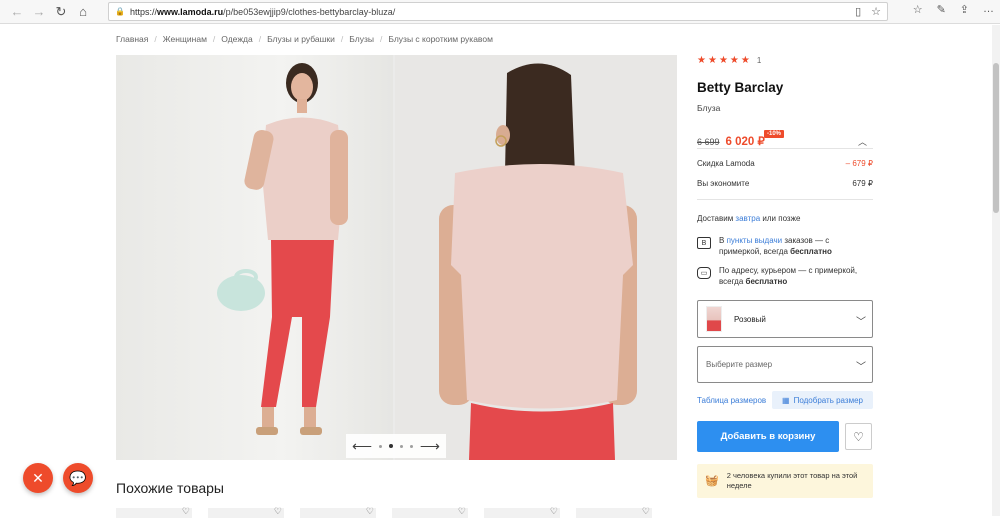 The image size is (1000, 518). What do you see at coordinates (132, 39) in the screenshot?
I see `breadcrumb-home: Главная` at bounding box center [132, 39].